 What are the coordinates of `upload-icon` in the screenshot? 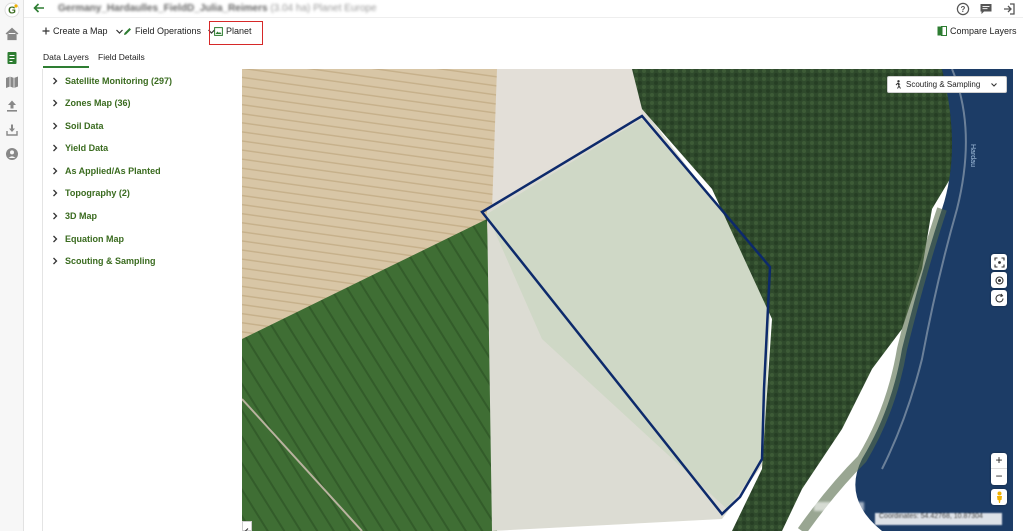 It's located at (12, 106).